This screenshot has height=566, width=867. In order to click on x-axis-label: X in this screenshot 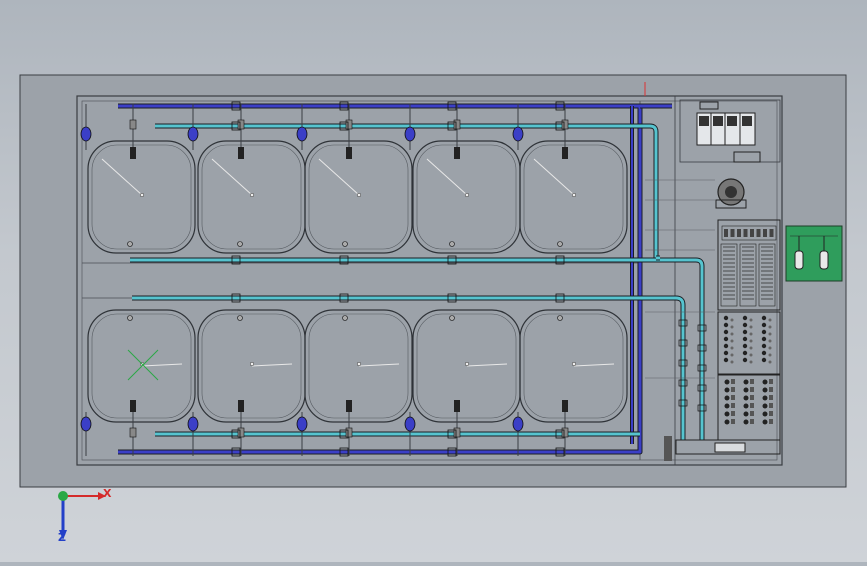, I will do `click(107, 493)`.